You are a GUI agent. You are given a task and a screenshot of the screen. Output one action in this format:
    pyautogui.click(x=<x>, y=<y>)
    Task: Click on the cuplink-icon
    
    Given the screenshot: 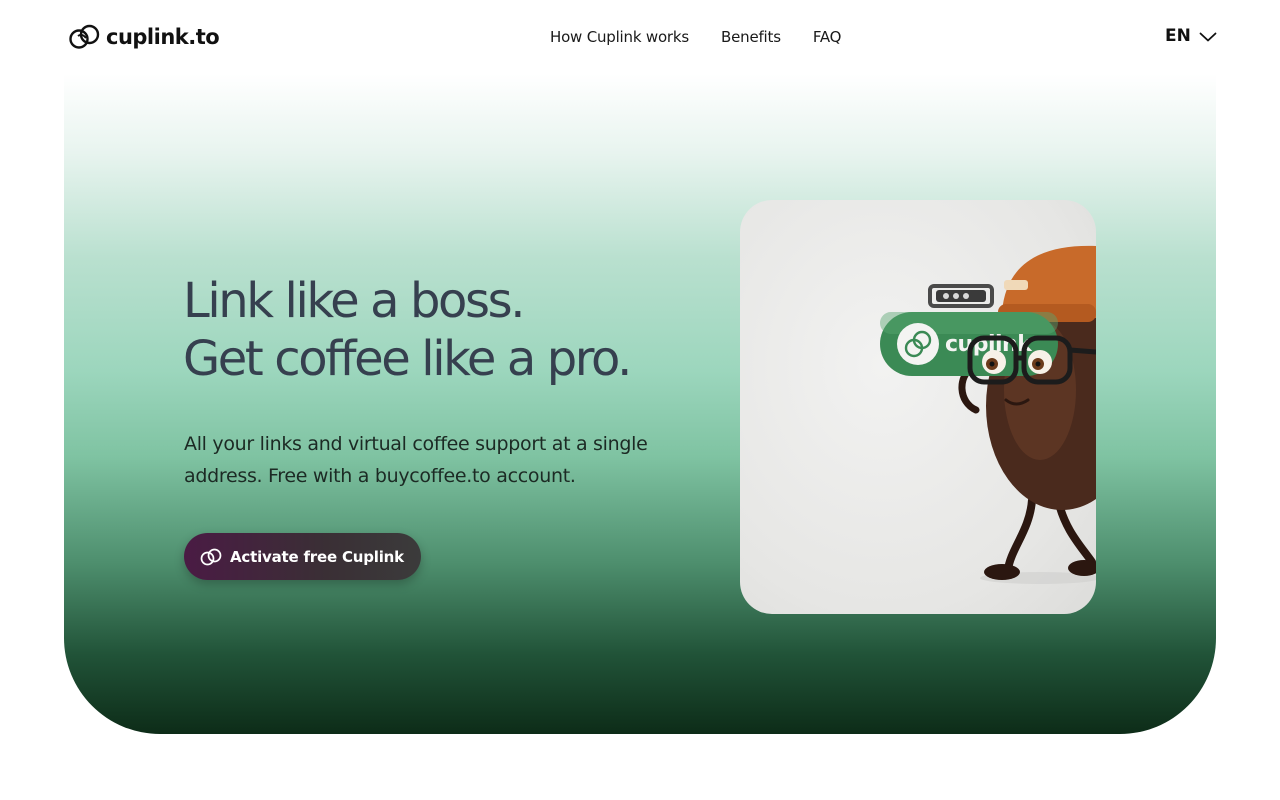 What is the action you would take?
    pyautogui.click(x=211, y=557)
    